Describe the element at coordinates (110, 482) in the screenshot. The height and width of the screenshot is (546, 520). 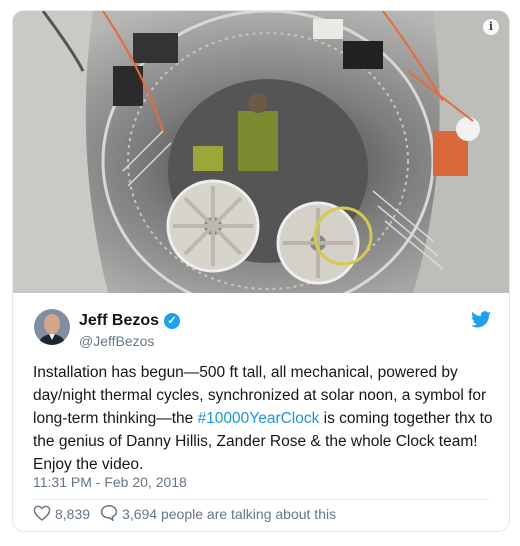
I see `tweet-timestamp: 11:31 PM - Feb 20, 2018` at that location.